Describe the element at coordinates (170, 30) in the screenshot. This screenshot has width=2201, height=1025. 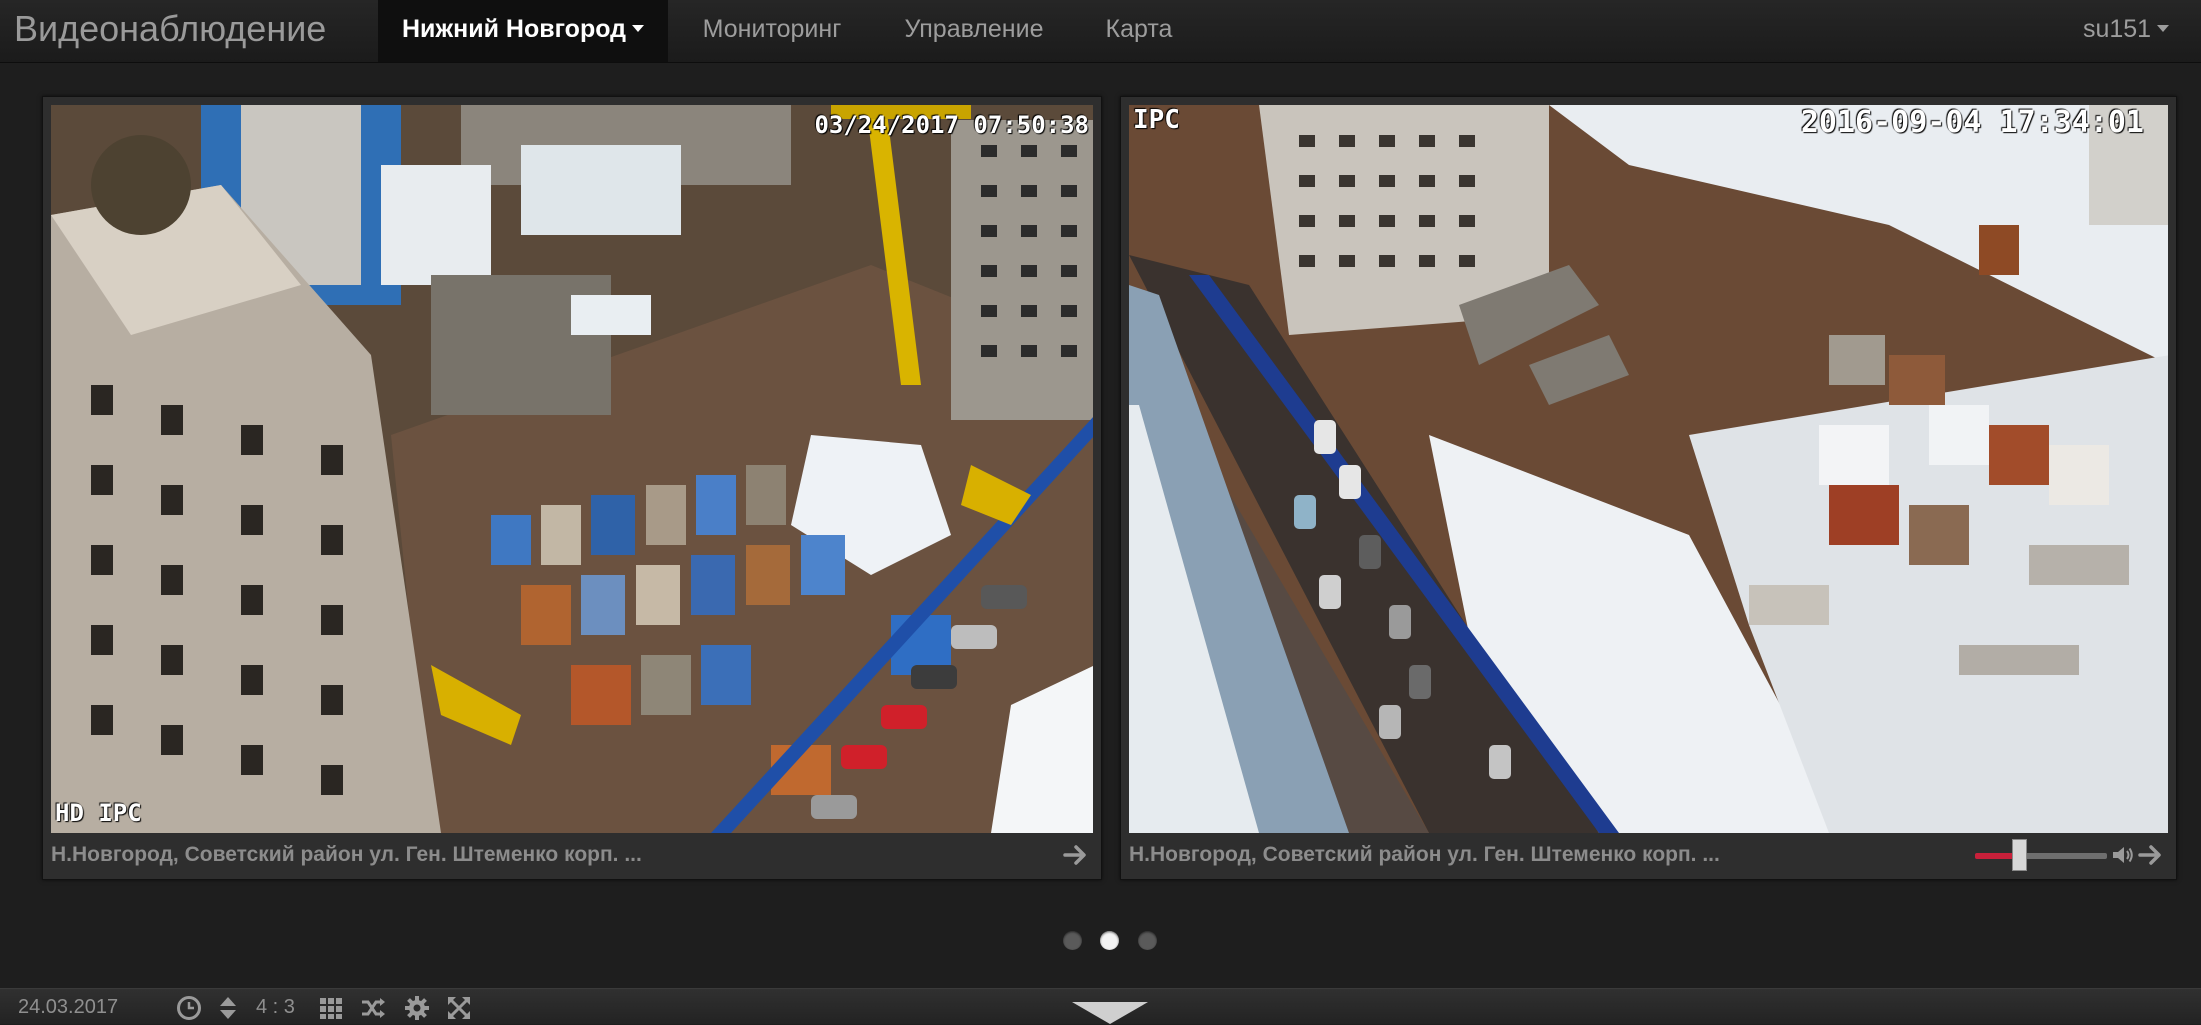
I see `app-brand: Видеонаблюдение` at that location.